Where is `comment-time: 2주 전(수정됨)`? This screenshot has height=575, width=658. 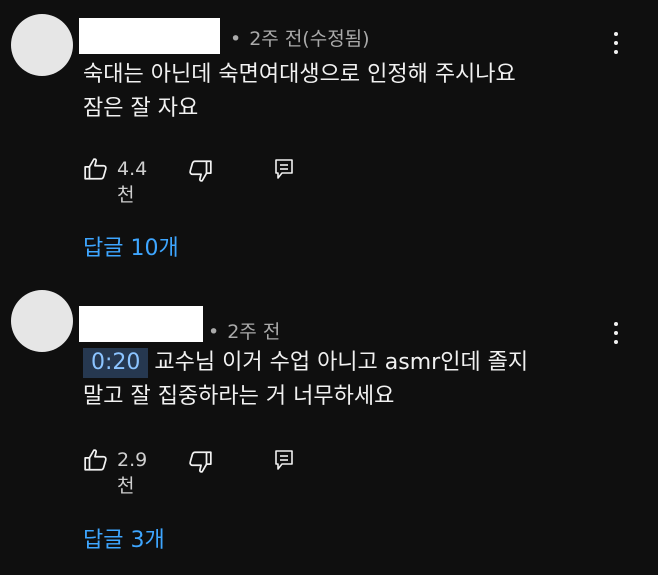 comment-time: 2주 전(수정됨) is located at coordinates (309, 39).